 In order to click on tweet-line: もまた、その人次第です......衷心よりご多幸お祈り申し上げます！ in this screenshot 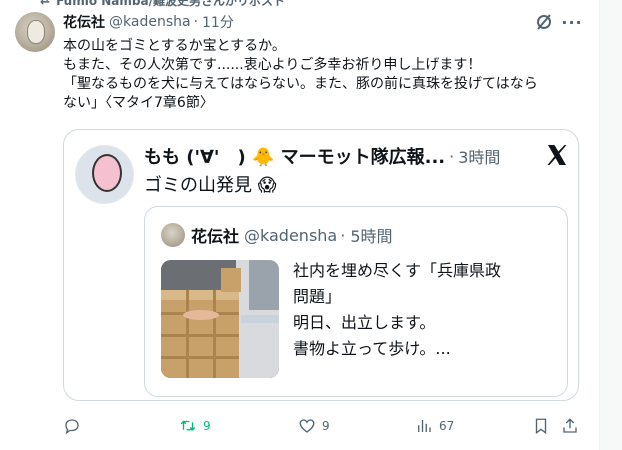, I will do `click(272, 65)`.